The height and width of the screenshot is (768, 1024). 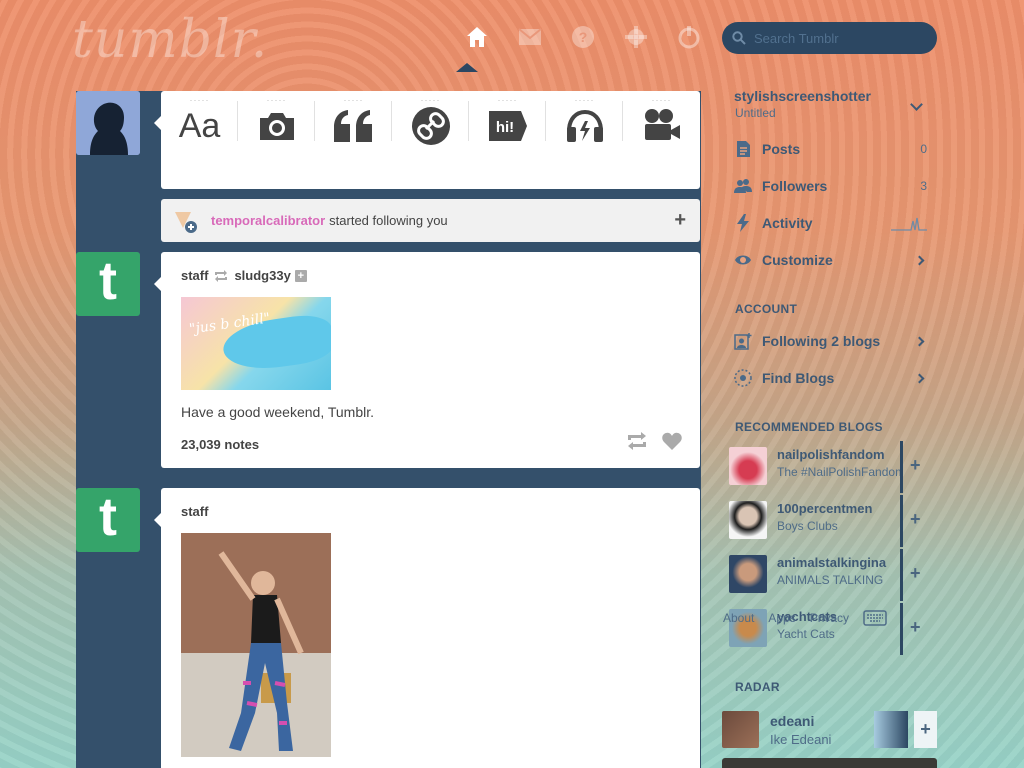 I want to click on notification-text: started following you, so click(x=388, y=220).